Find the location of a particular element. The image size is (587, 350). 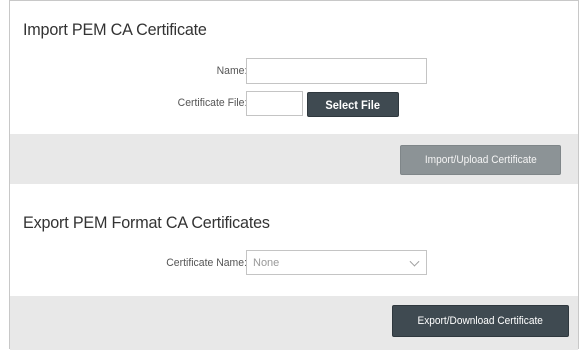

import-upload-certificate-button: Import/Upload Certificate is located at coordinates (480, 160).